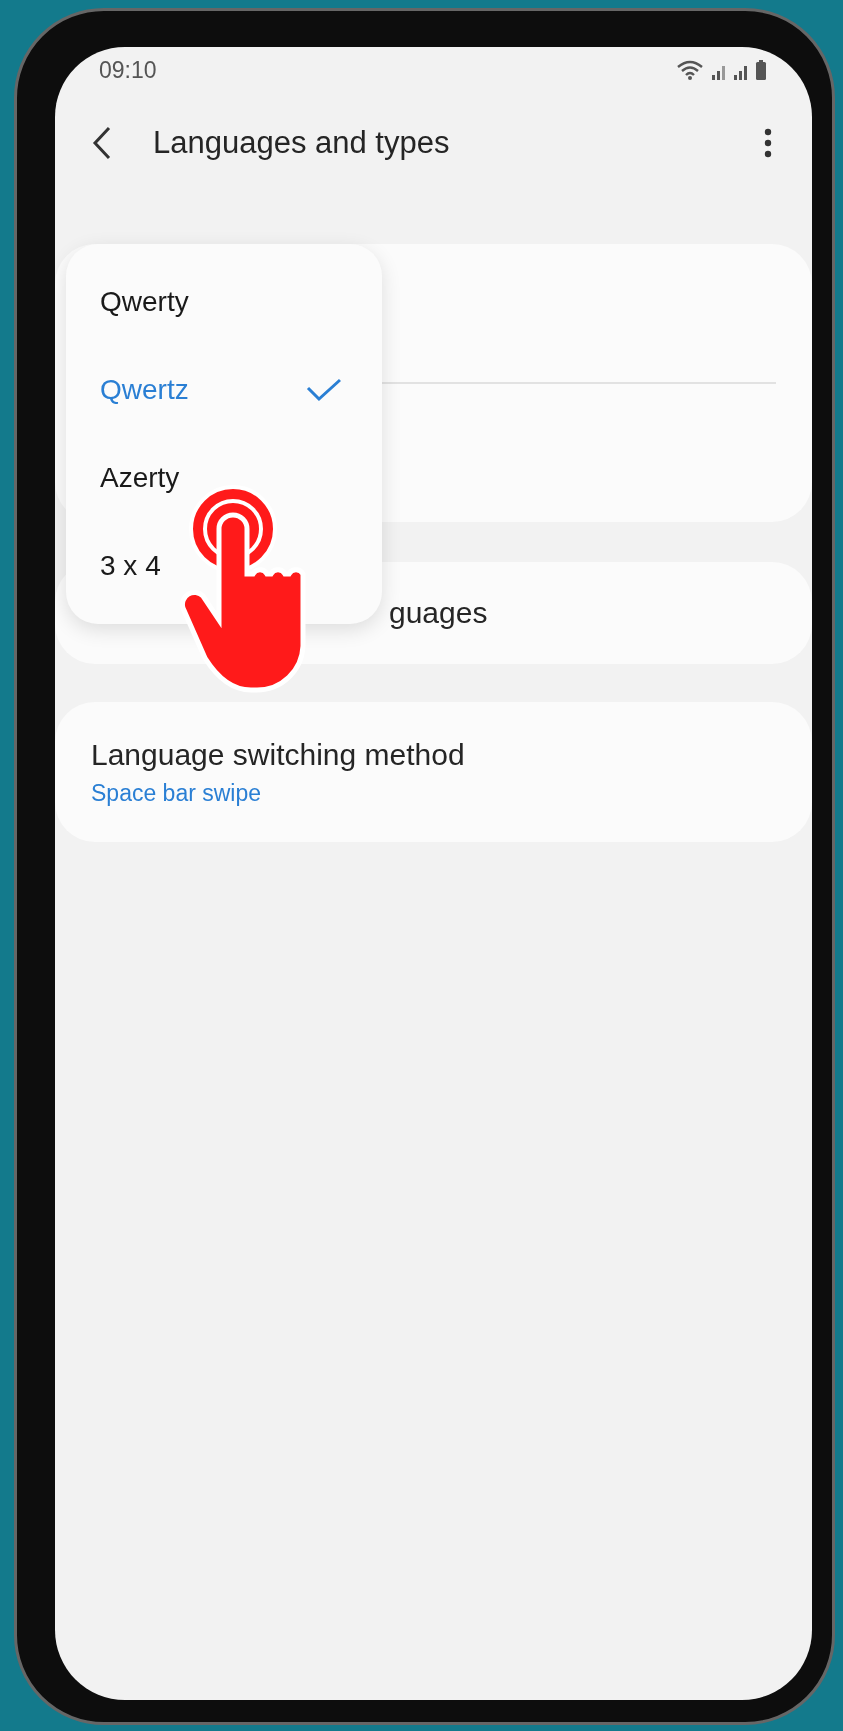  I want to click on back-icon, so click(102, 143).